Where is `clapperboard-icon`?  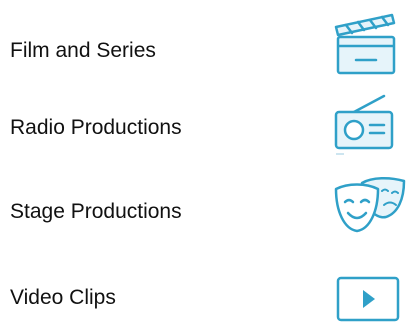 clapperboard-icon is located at coordinates (367, 44).